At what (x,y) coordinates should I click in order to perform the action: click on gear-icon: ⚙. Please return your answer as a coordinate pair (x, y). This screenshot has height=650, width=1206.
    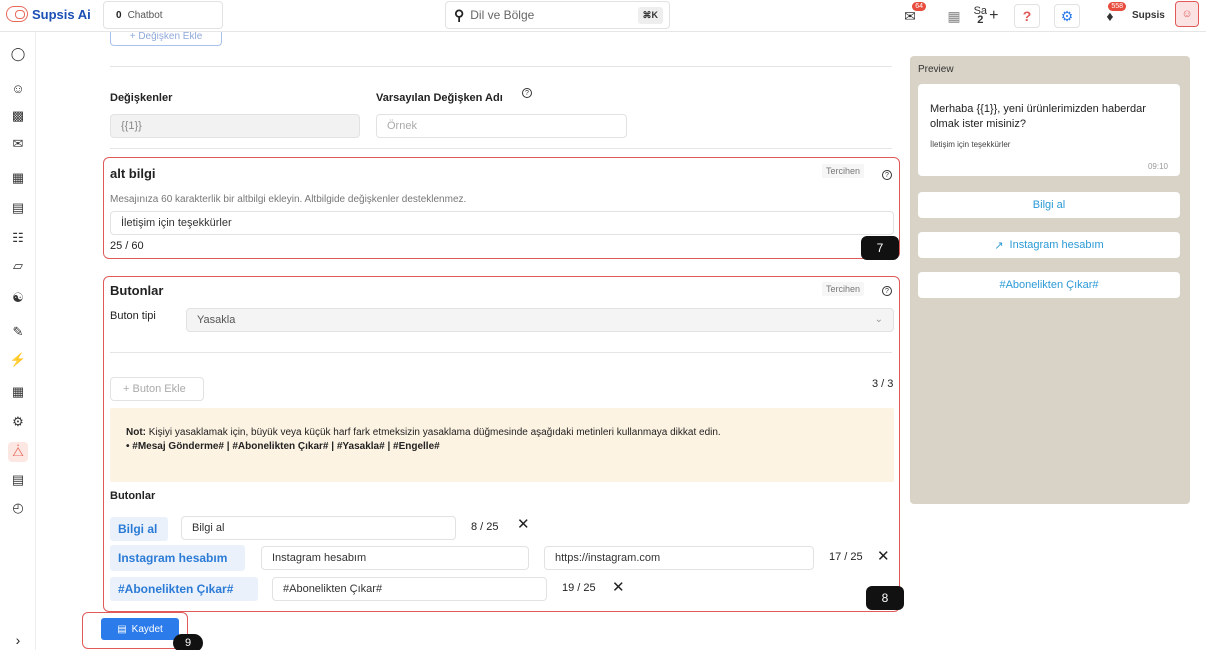
    Looking at the image, I should click on (1067, 15).